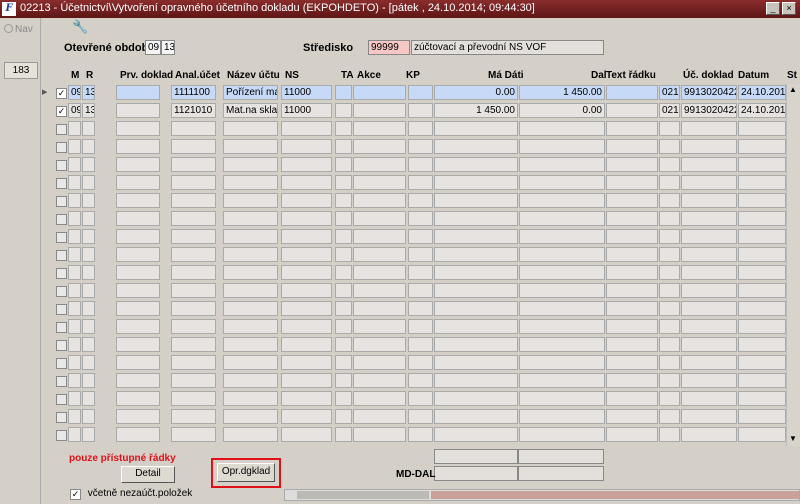 The image size is (800, 504). I want to click on cell-ns: 11000, so click(306, 110).